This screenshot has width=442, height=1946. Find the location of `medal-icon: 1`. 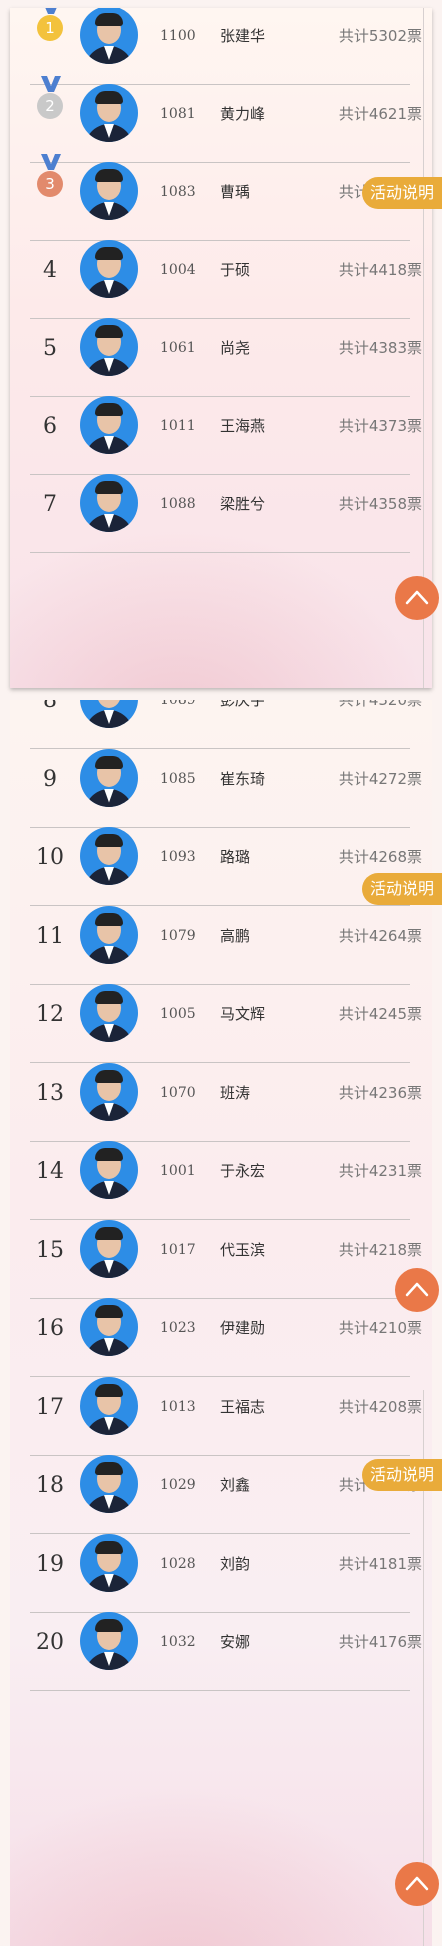

medal-icon: 1 is located at coordinates (51, 25).